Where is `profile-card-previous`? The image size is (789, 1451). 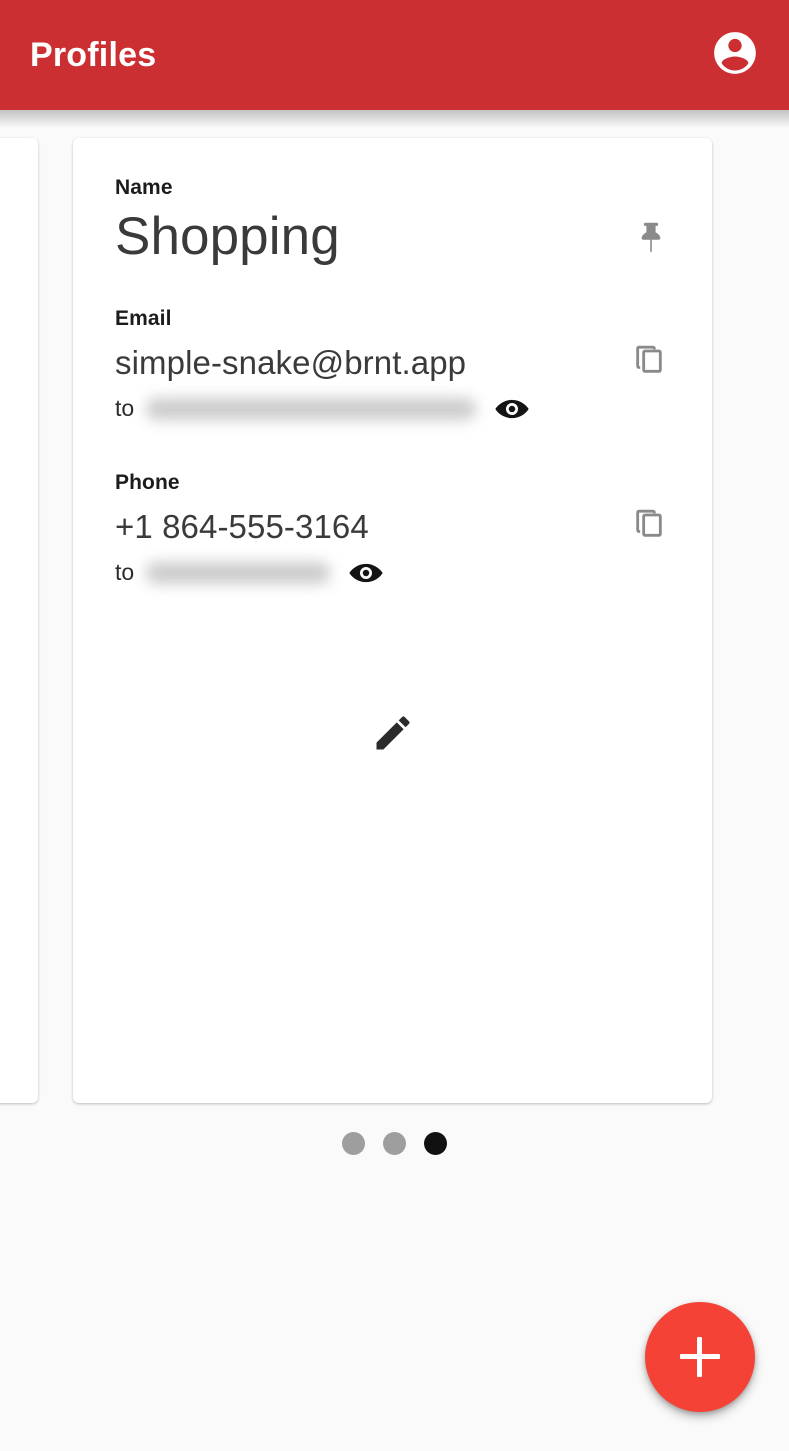 profile-card-previous is located at coordinates (19, 620).